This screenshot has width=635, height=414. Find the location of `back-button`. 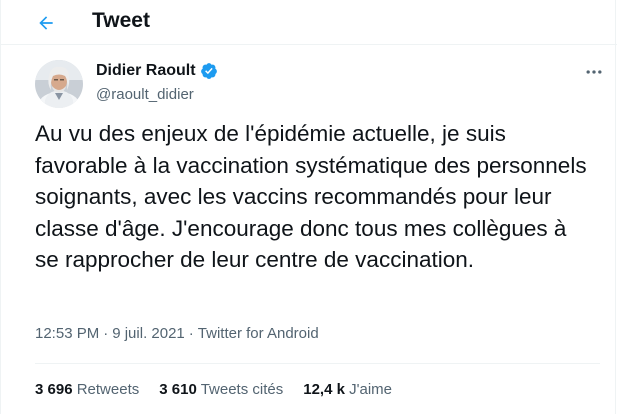

back-button is located at coordinates (46, 23).